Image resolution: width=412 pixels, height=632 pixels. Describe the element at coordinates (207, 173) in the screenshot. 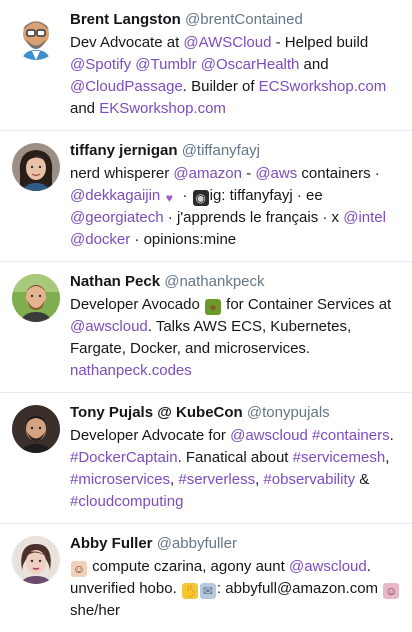

I see `bio-link: @amazon` at that location.